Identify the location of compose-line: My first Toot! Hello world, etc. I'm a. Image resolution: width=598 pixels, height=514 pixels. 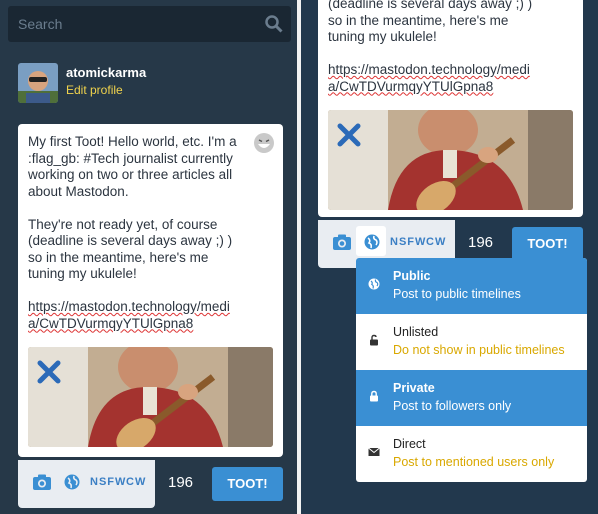
(132, 141).